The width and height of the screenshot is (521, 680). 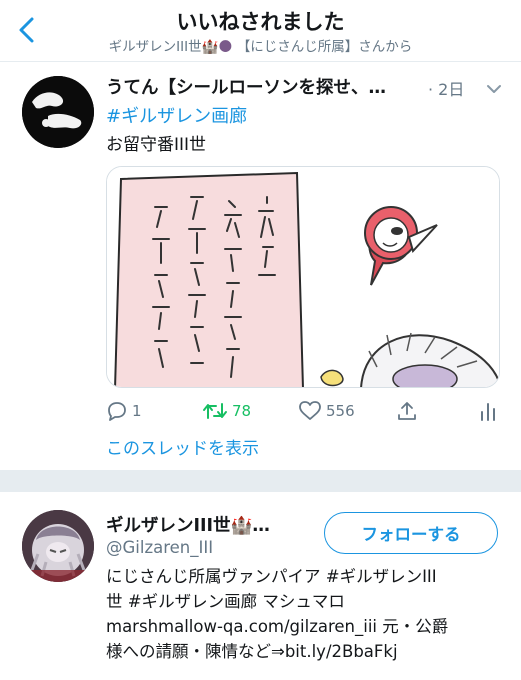 I want to click on reply-count: 1, so click(x=137, y=411).